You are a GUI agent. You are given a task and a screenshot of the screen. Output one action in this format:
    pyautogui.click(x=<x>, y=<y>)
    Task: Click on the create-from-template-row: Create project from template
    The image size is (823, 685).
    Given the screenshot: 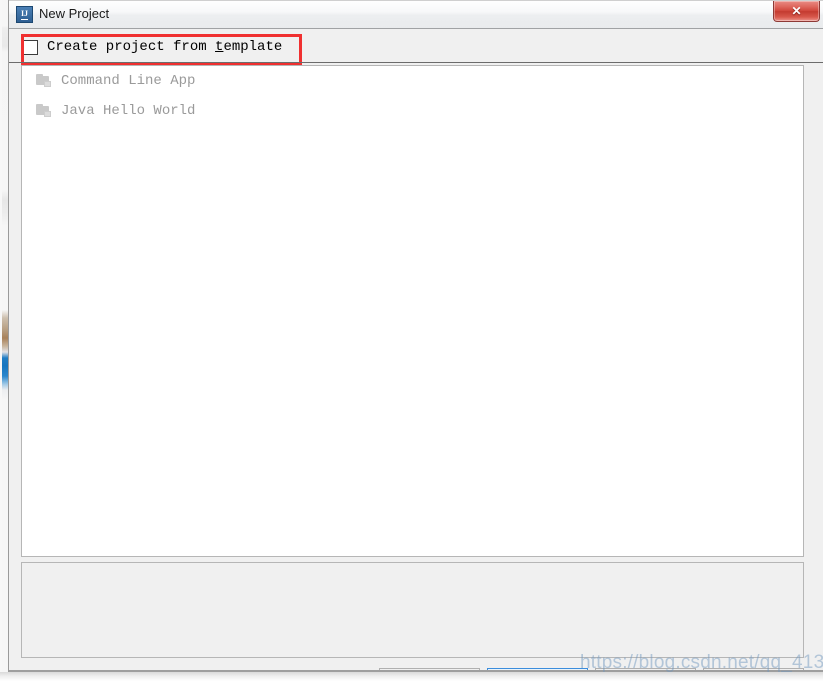 What is the action you would take?
    pyautogui.click(x=412, y=48)
    